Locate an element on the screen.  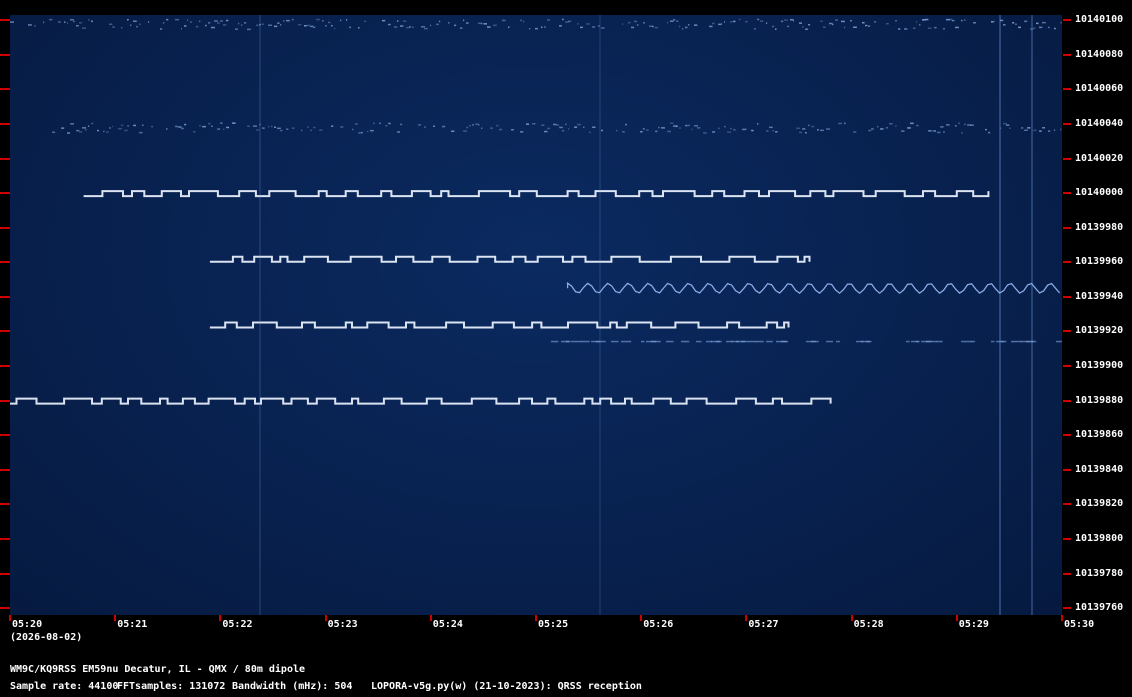
x-tick-label: 05:30 is located at coordinates (1079, 624).